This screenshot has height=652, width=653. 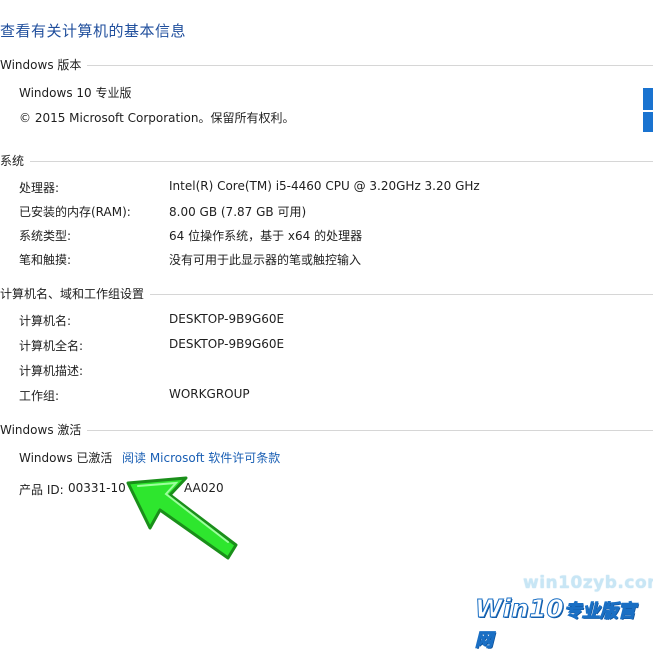 What do you see at coordinates (15, 161) in the screenshot?
I see `section-heading: 系统` at bounding box center [15, 161].